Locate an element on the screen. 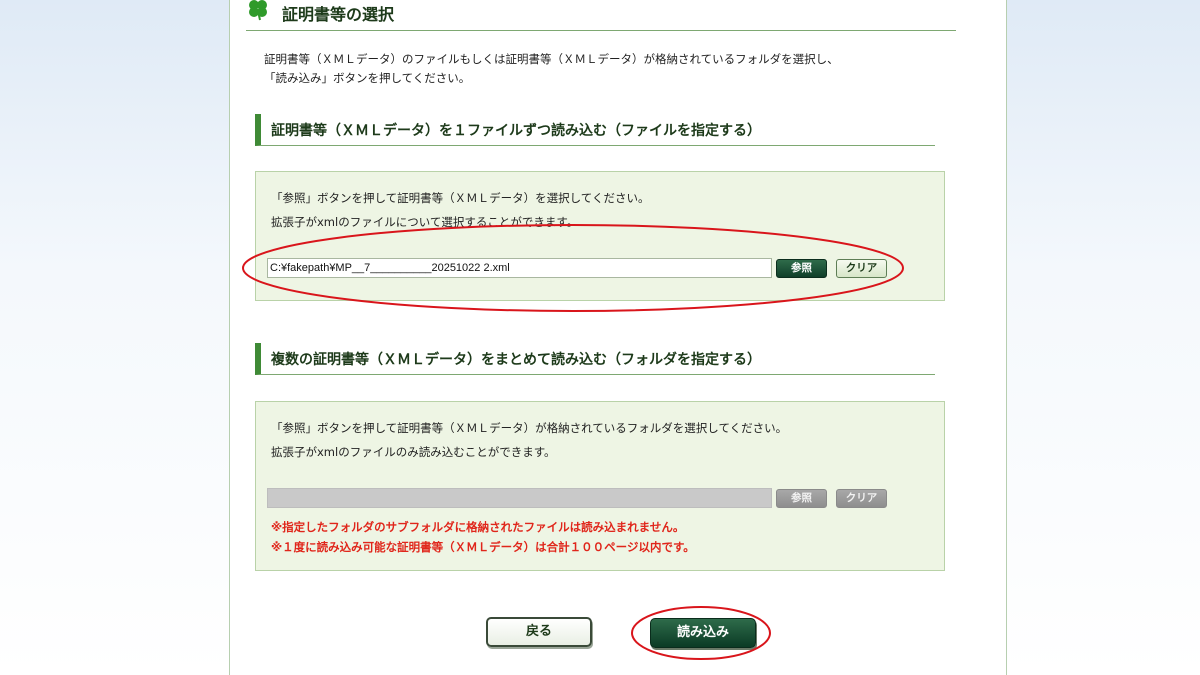 Image resolution: width=1200 pixels, height=675 pixels. page-header: 証明書等の選択 is located at coordinates (601, 15).